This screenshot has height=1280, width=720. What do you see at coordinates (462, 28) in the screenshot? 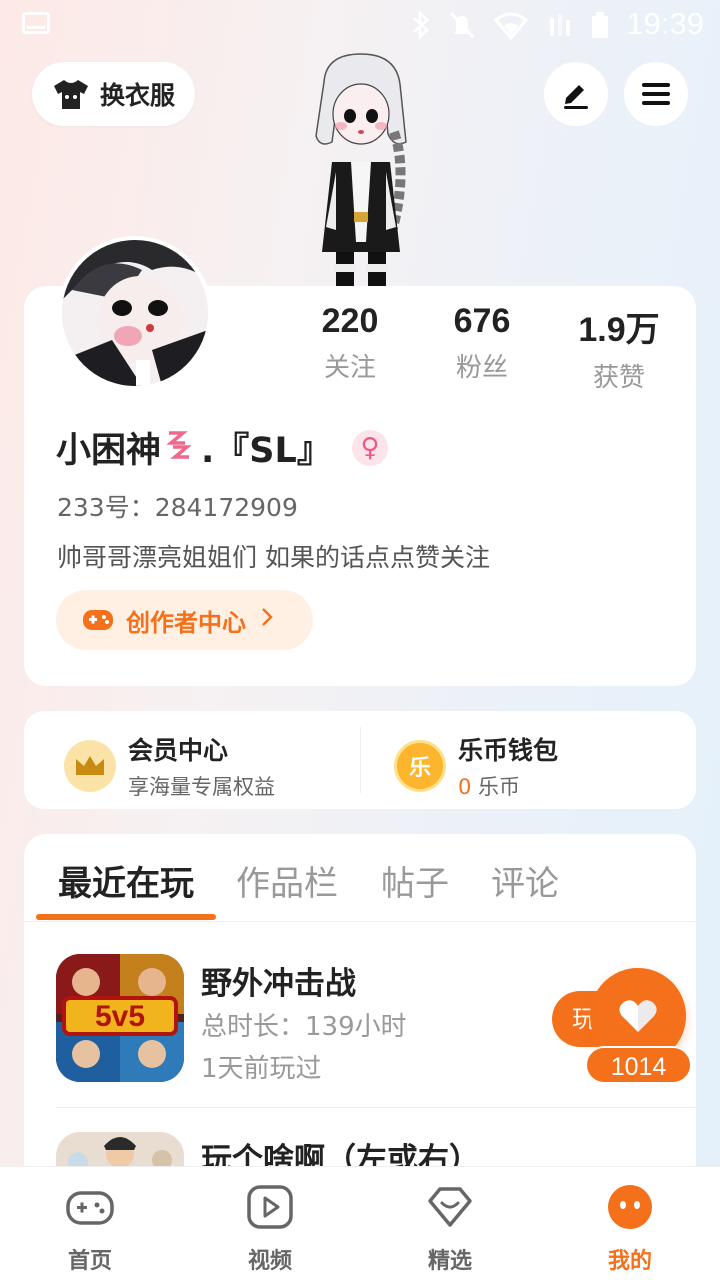
I see `mute-icon` at bounding box center [462, 28].